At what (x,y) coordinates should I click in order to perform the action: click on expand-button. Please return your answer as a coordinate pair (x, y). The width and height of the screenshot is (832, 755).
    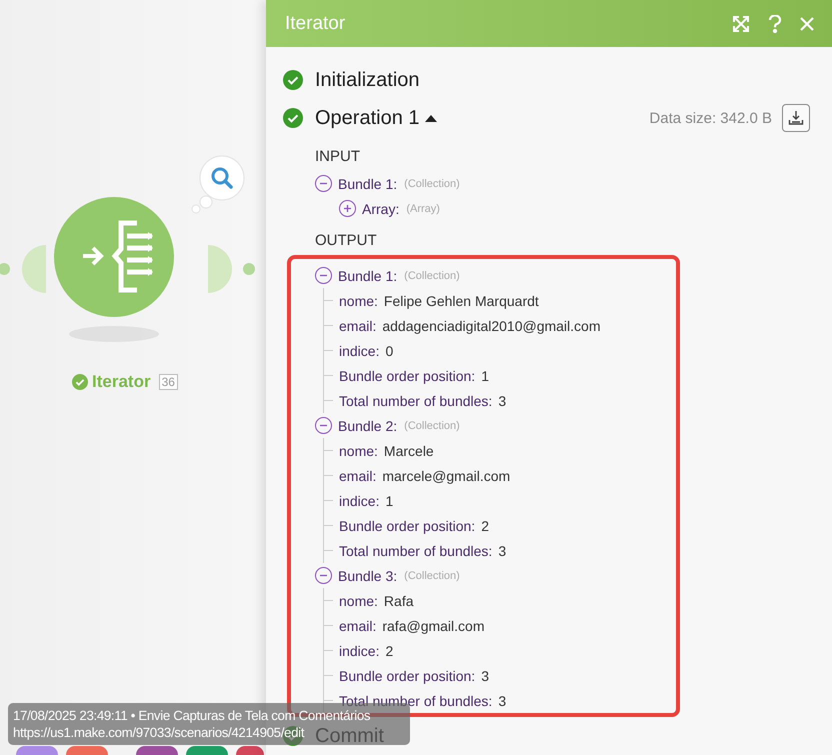
    Looking at the image, I should click on (347, 208).